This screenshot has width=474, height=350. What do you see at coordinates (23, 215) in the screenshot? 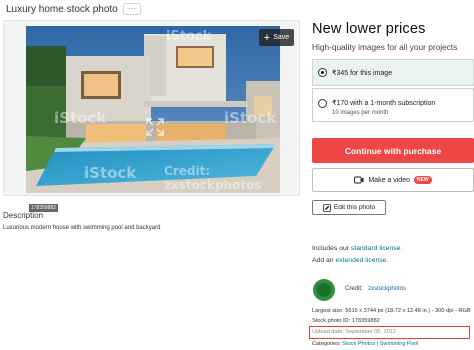
I see `description-heading: Description` at bounding box center [23, 215].